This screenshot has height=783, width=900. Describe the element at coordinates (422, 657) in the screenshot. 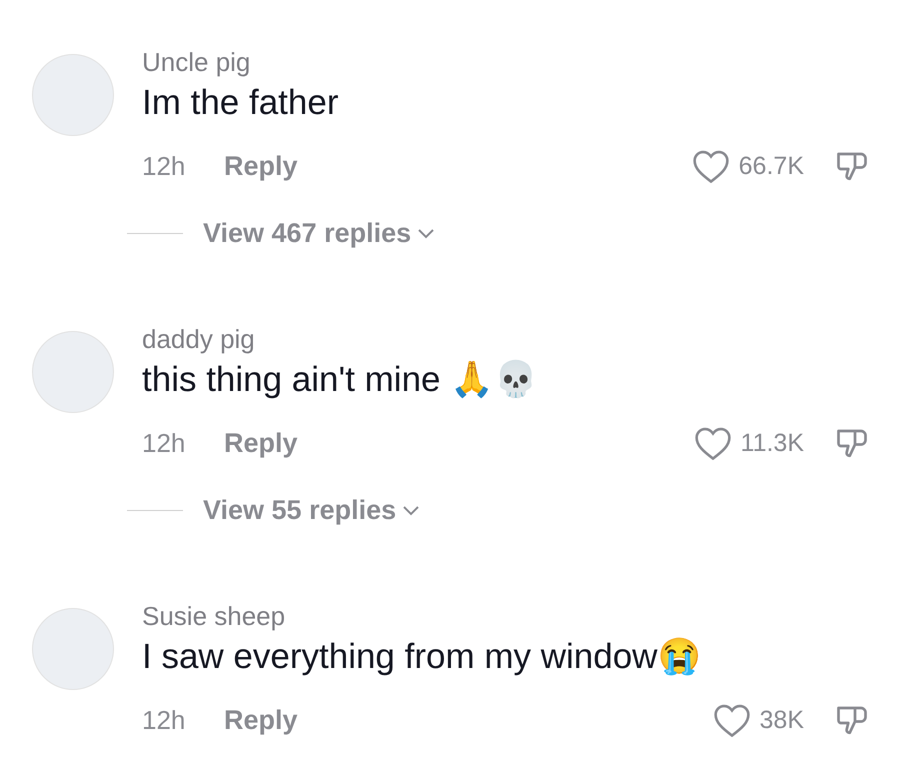

I see `comment-text: I saw everything from my window😭` at that location.